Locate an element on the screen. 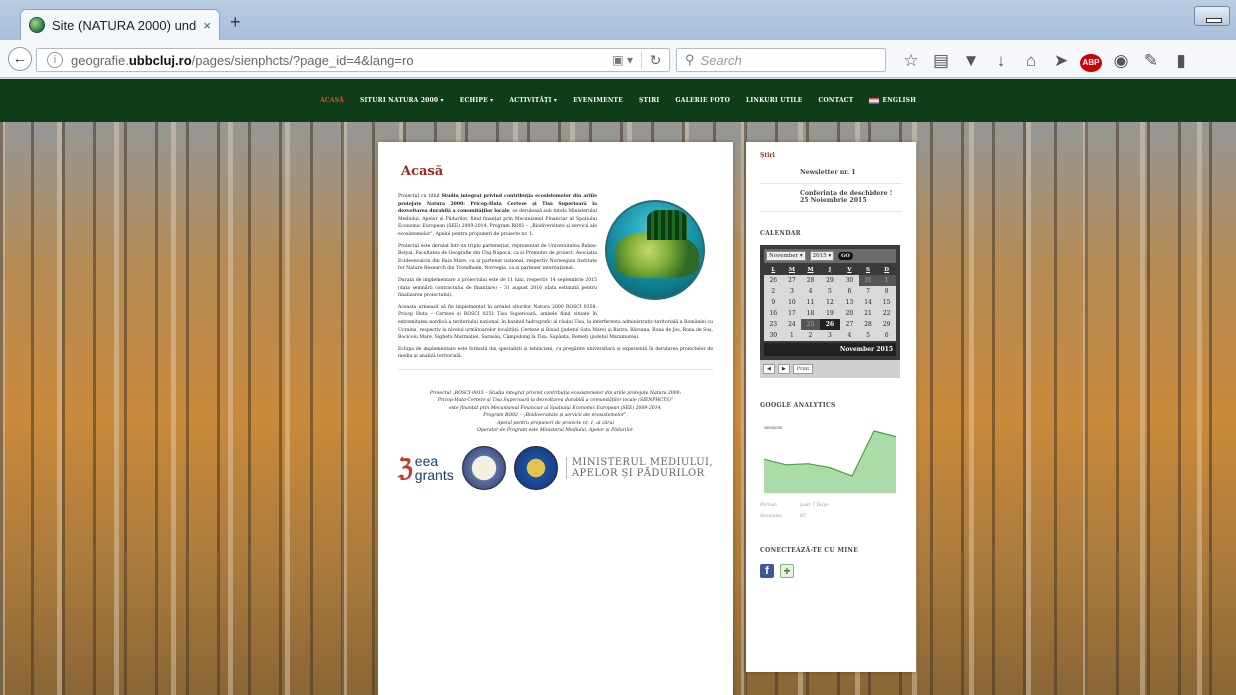 The height and width of the screenshot is (695, 1236). calendar-day: 8 is located at coordinates (886, 291).